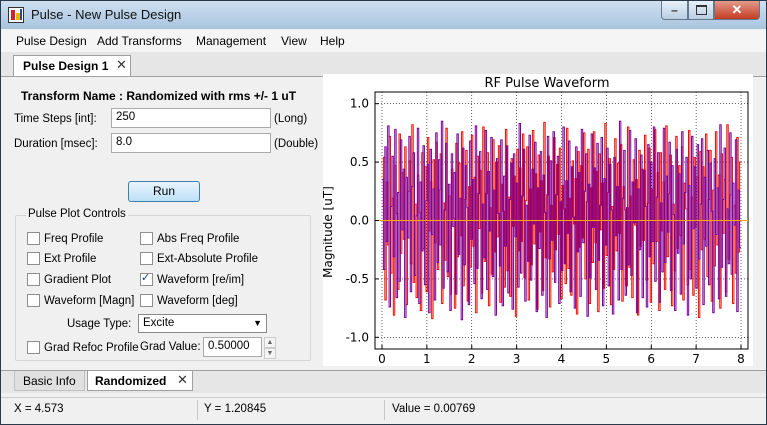 The image size is (767, 425). What do you see at coordinates (77, 214) in the screenshot?
I see `plot-controls-title: Pulse Plot Controls` at bounding box center [77, 214].